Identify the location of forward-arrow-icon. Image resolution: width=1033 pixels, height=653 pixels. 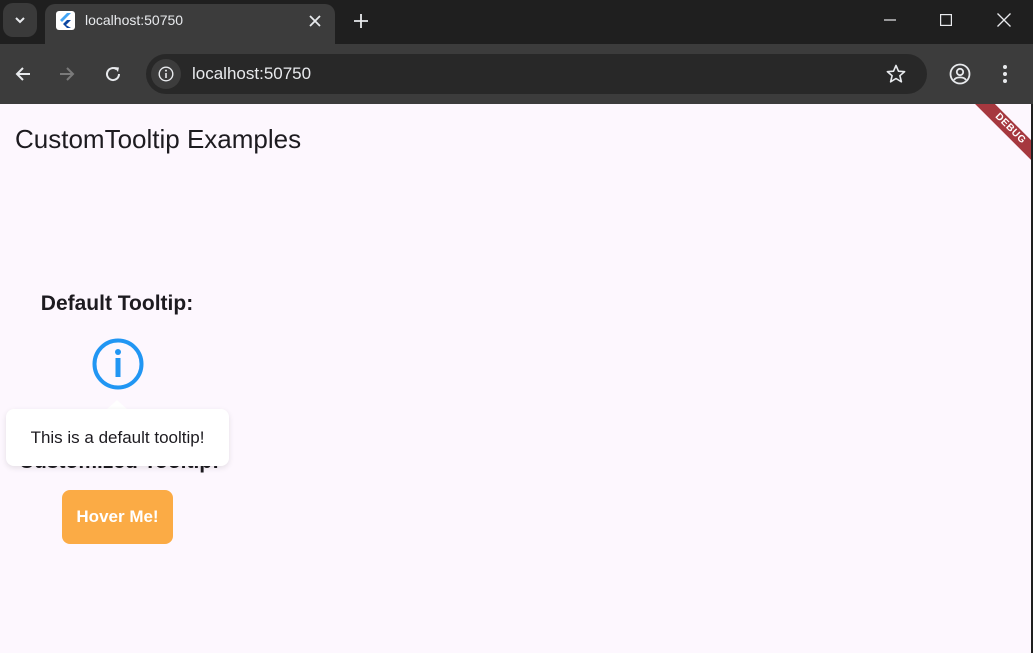
(67, 74).